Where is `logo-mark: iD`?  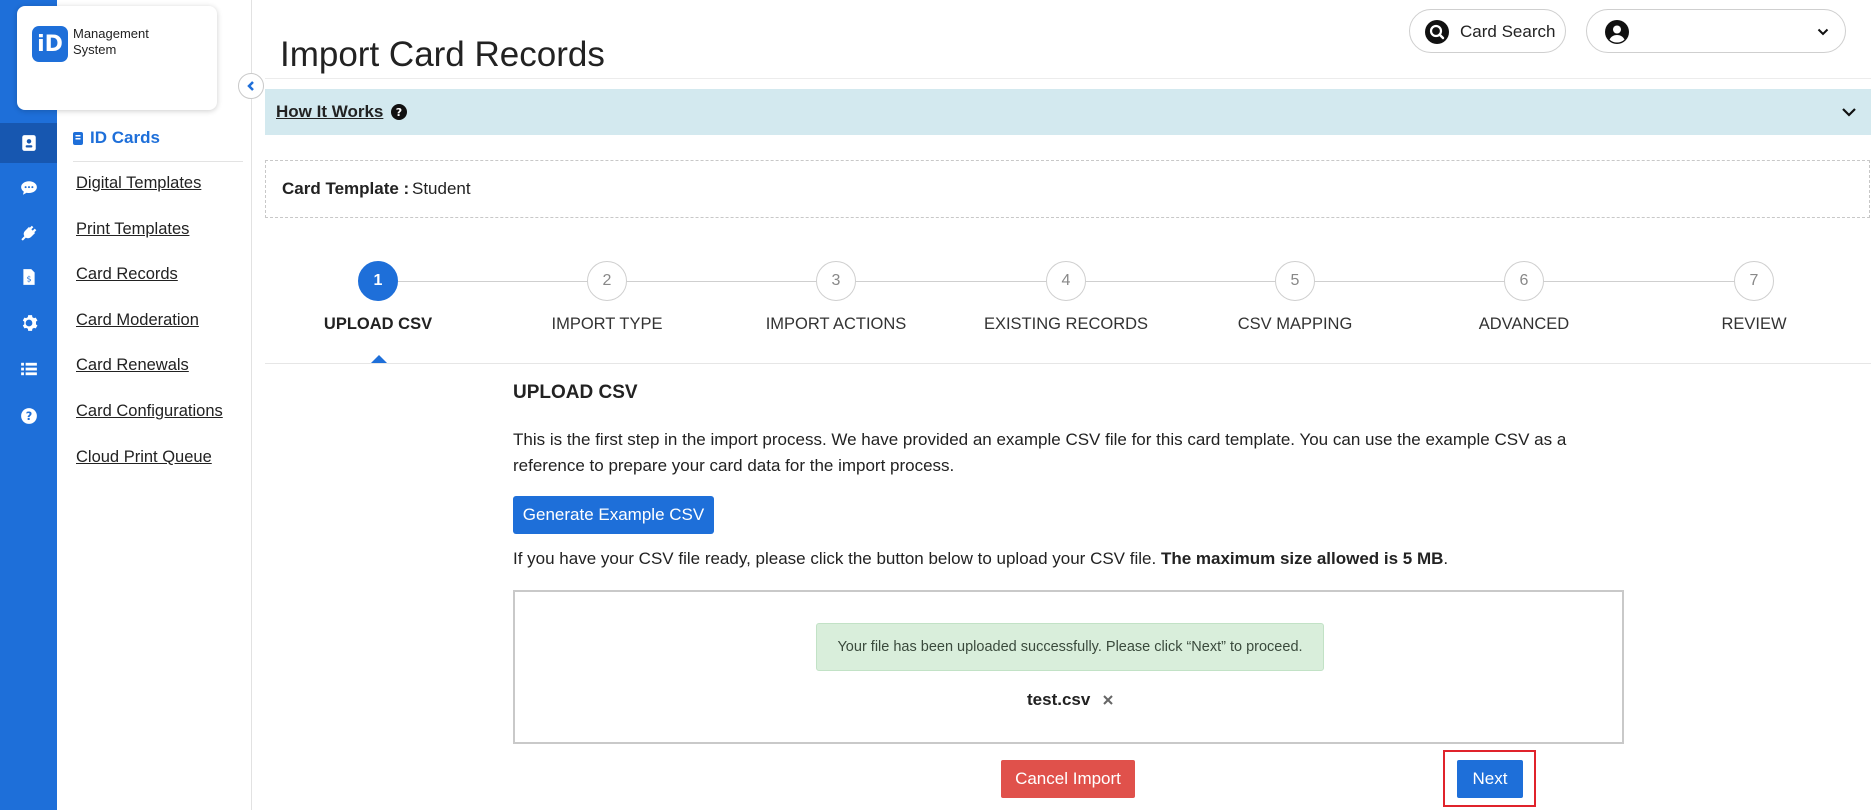 logo-mark: iD is located at coordinates (50, 44).